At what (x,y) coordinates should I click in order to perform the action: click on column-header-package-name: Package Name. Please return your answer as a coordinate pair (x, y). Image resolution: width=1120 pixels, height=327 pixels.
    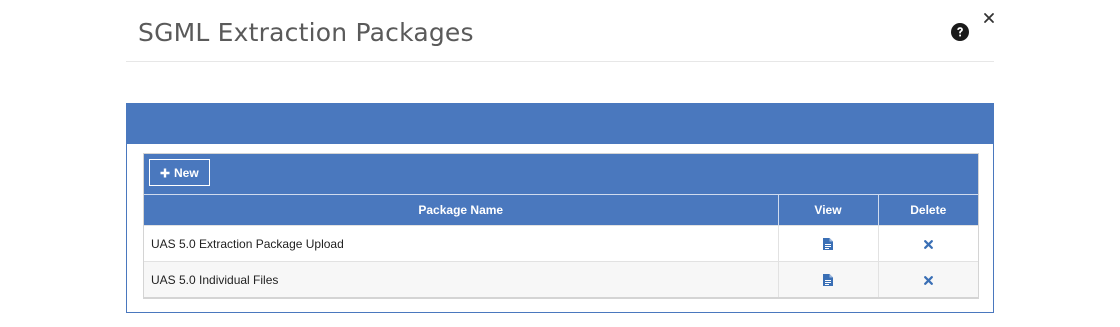
    Looking at the image, I should click on (461, 210).